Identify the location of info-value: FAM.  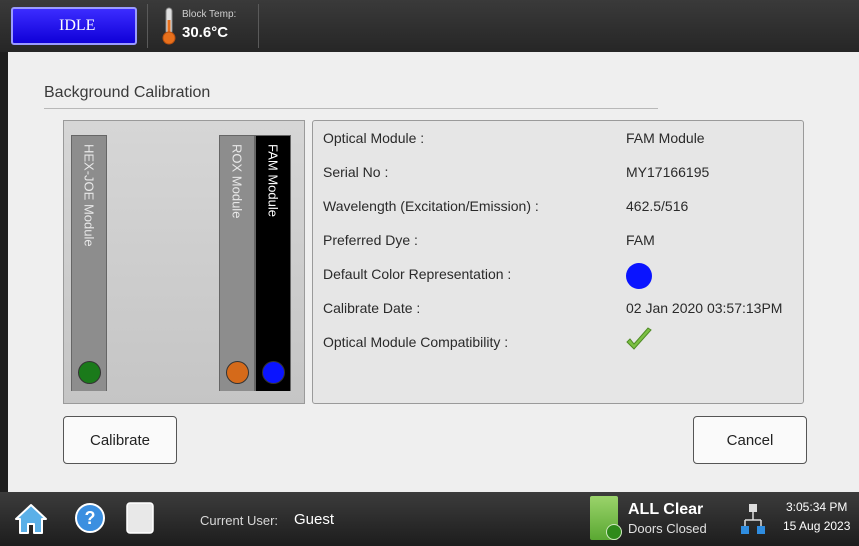
(640, 240).